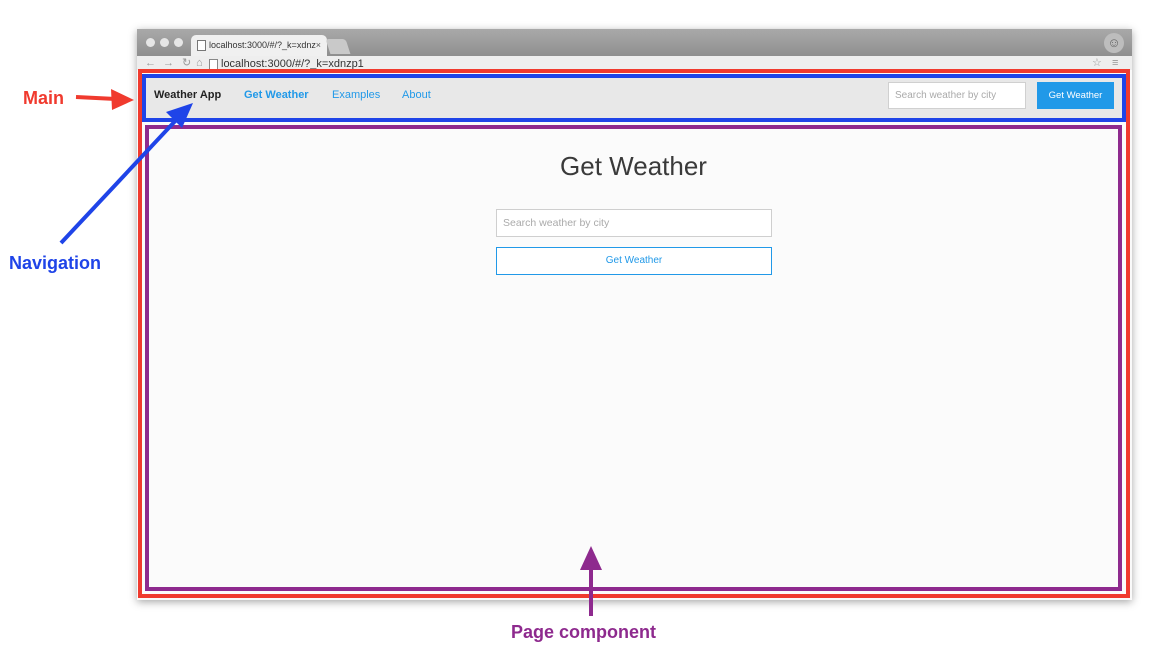  I want to click on main-arrow, so click(104, 99).